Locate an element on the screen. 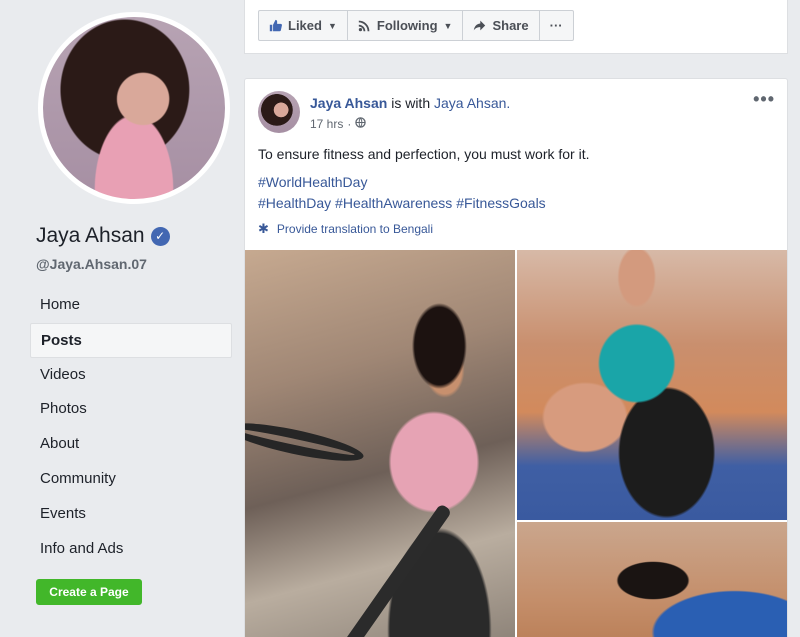 The height and width of the screenshot is (637, 800). post-author-link: Jaya Ahsan is located at coordinates (348, 103).